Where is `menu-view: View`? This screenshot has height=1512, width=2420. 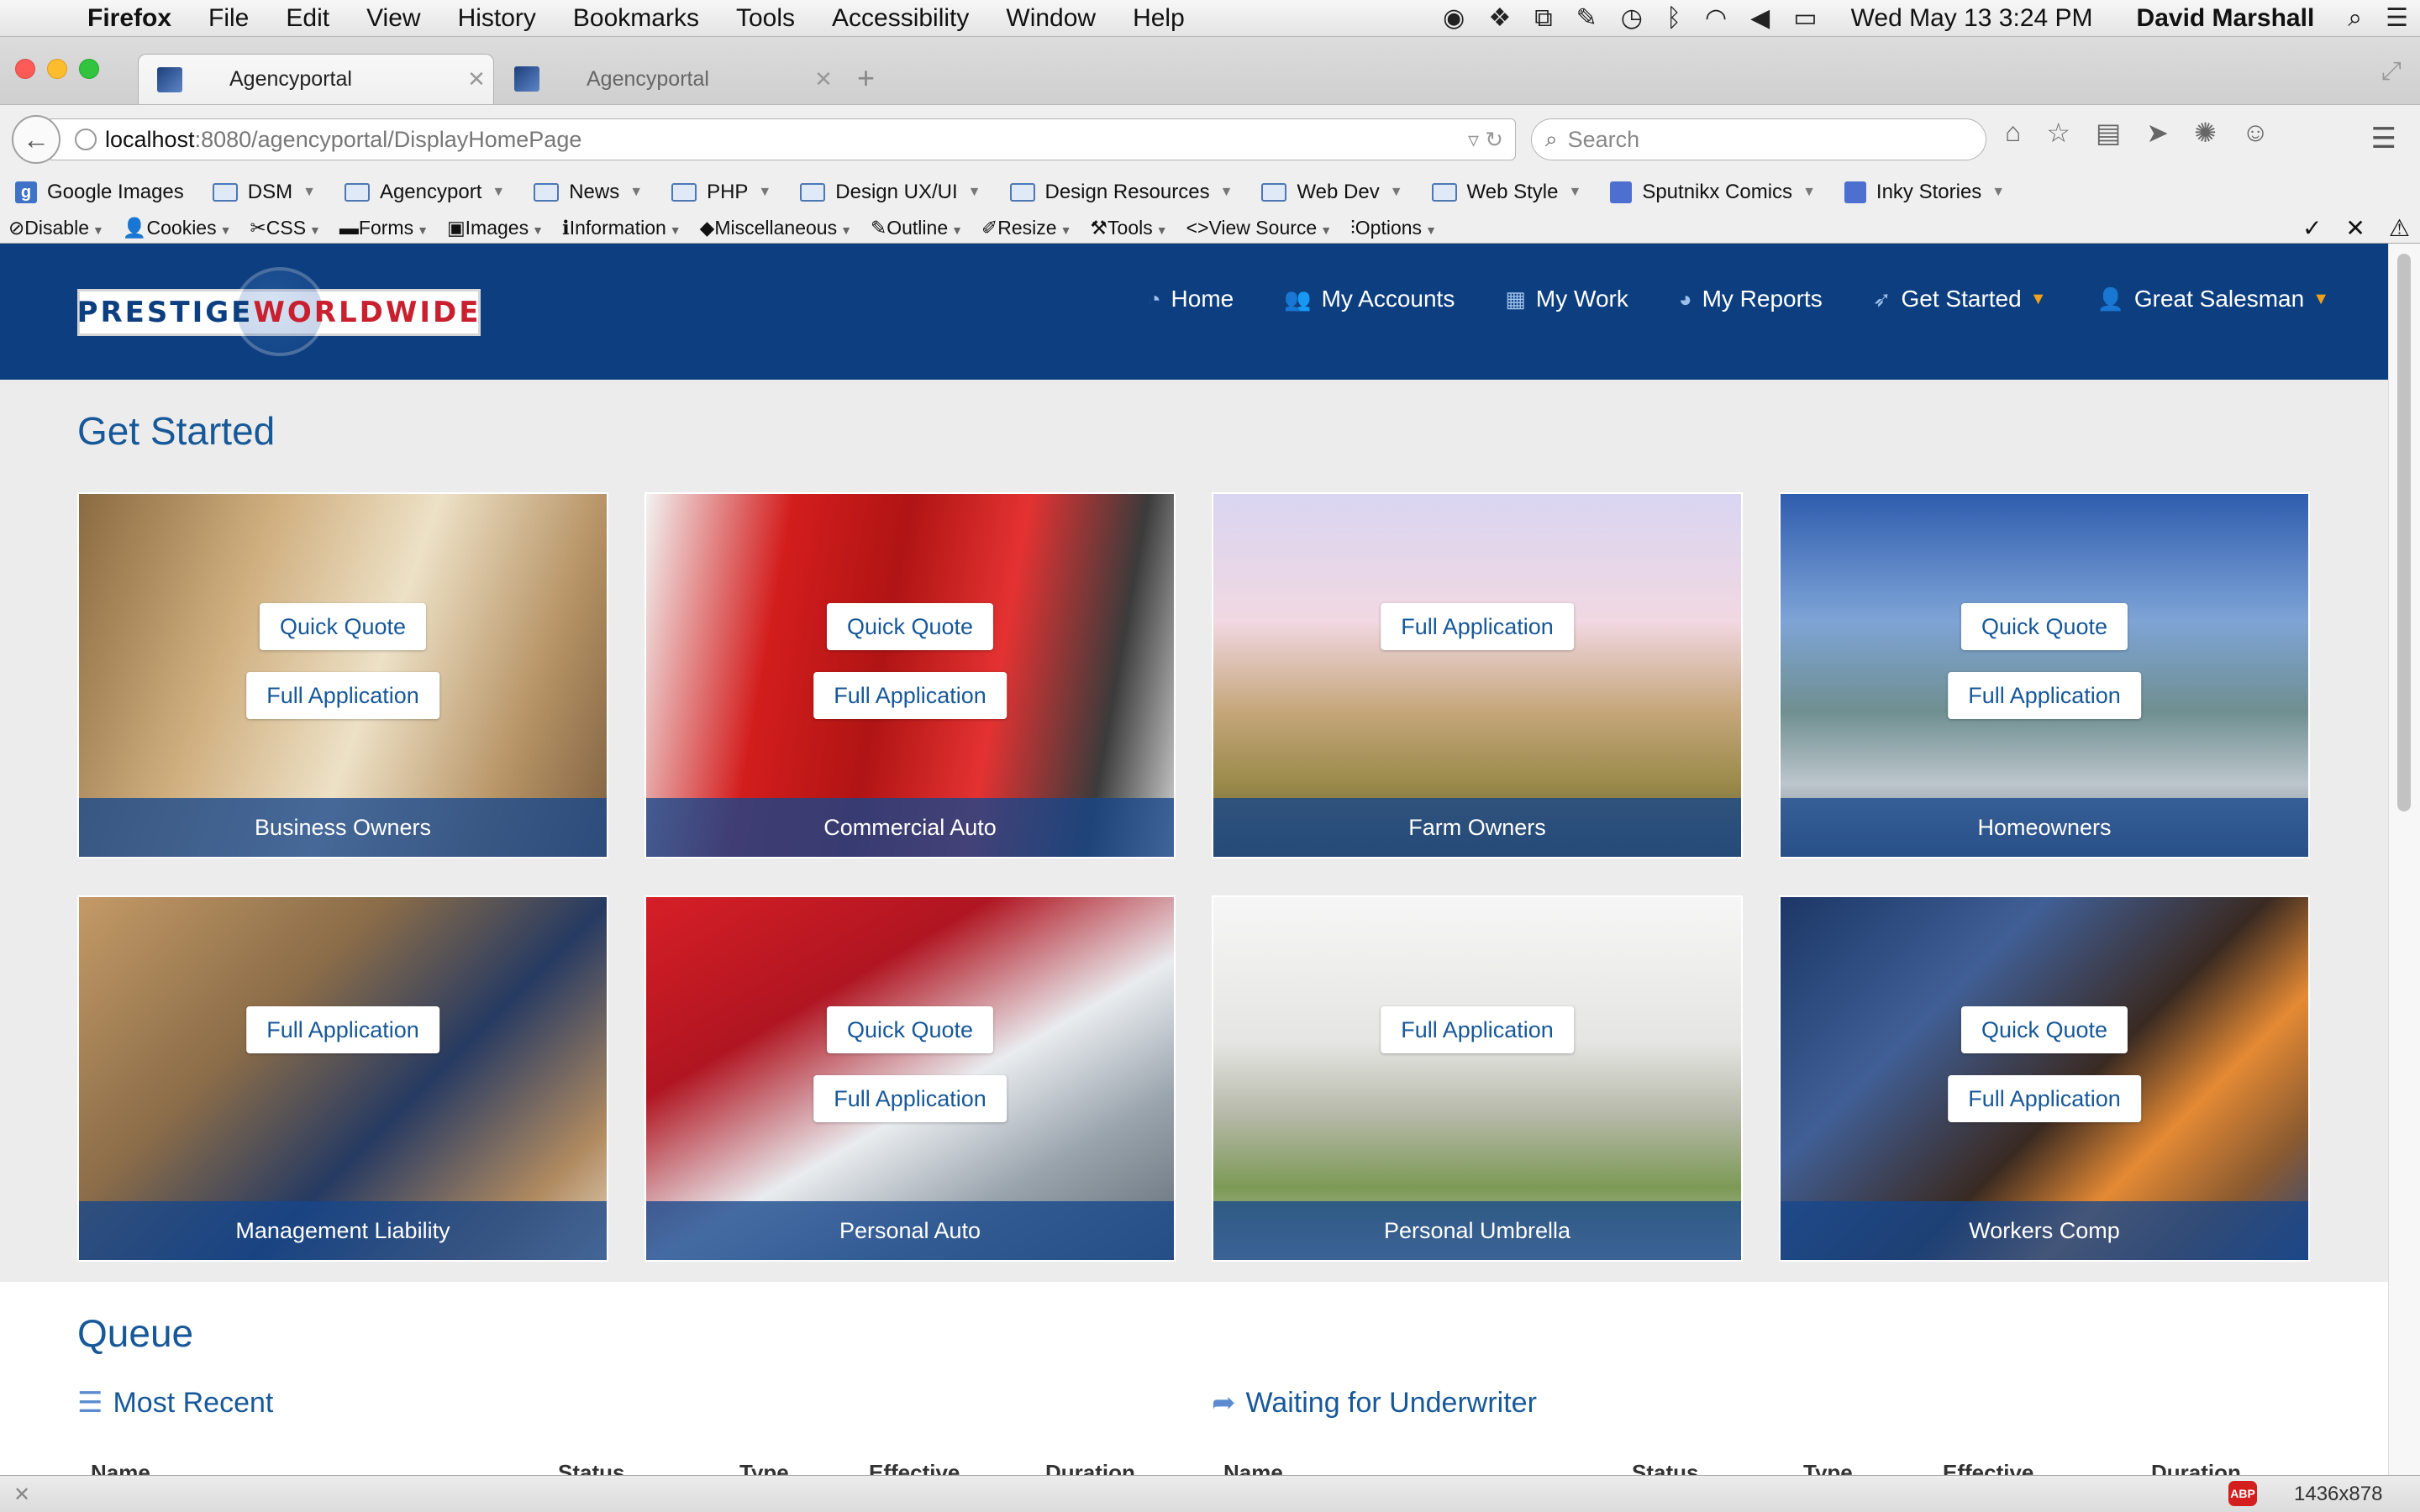 menu-view: View is located at coordinates (393, 18).